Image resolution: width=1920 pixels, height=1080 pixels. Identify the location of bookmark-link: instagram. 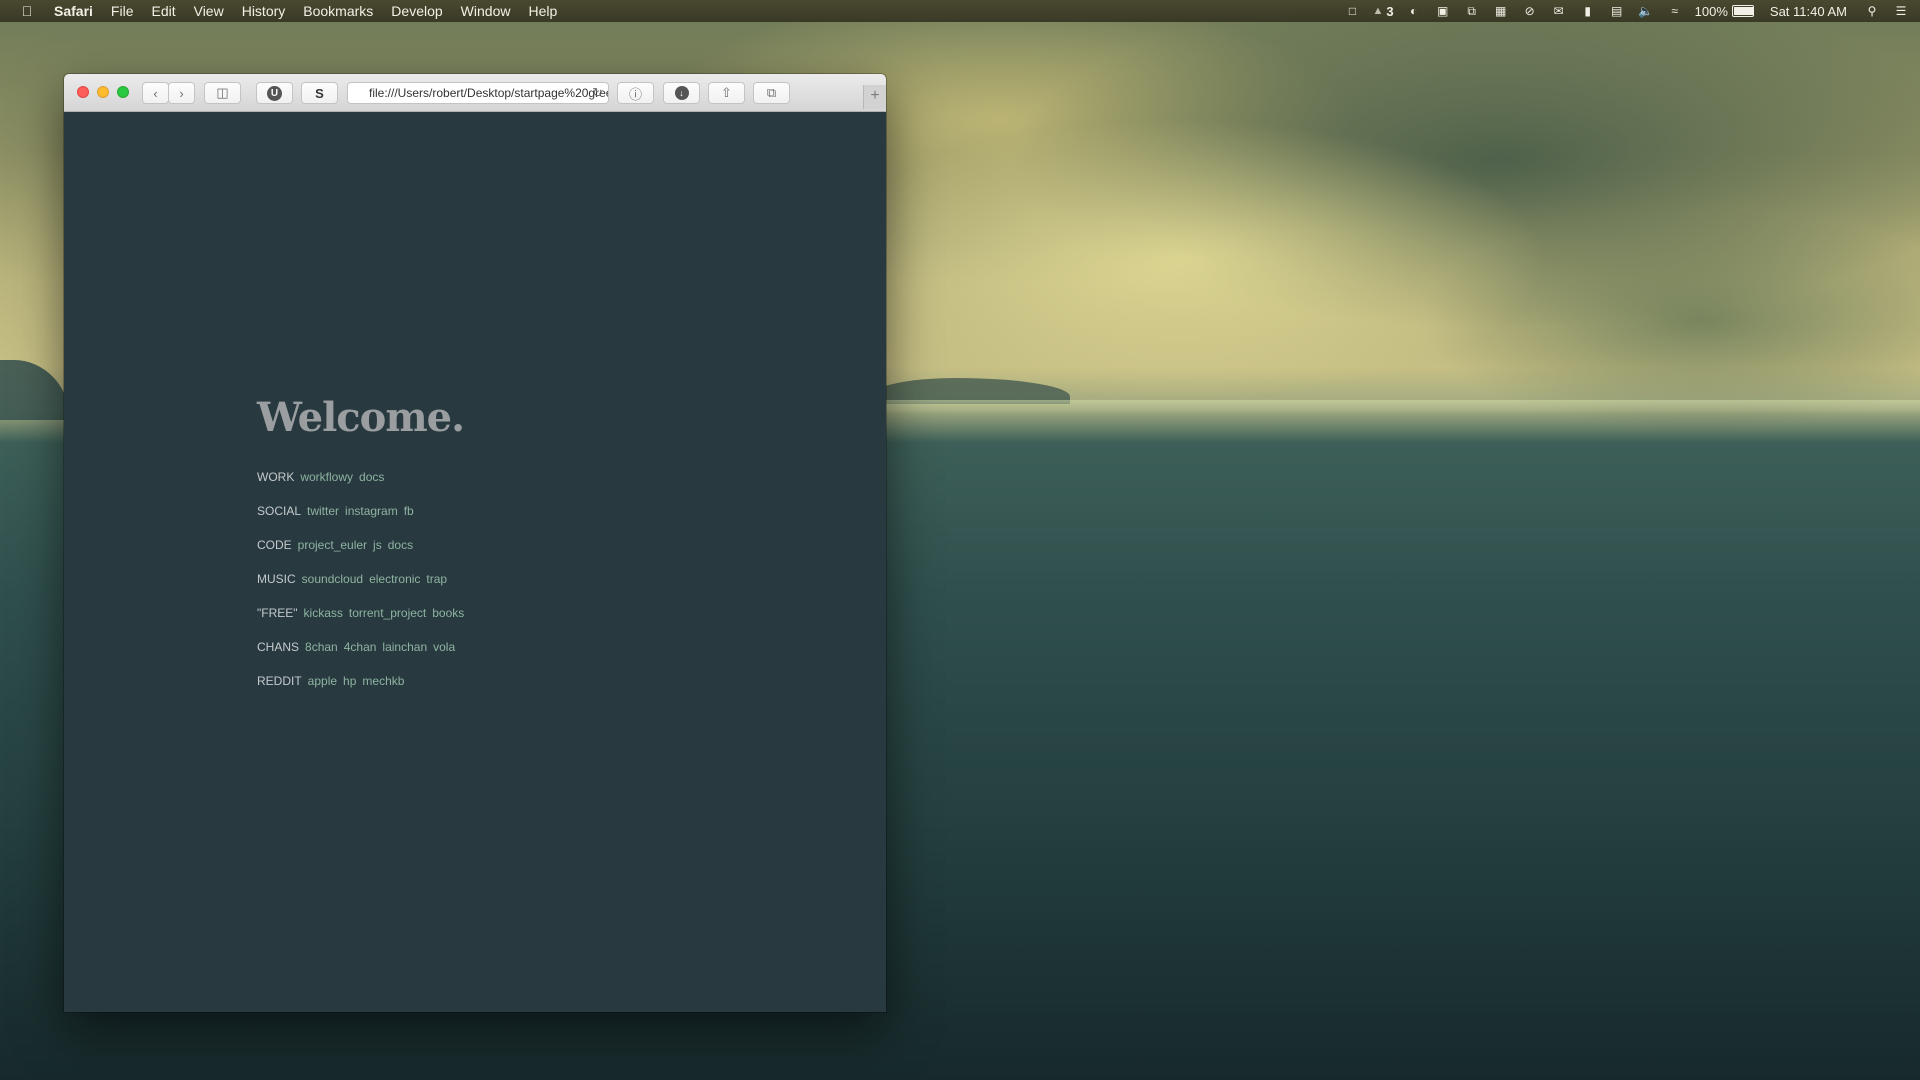
(371, 511).